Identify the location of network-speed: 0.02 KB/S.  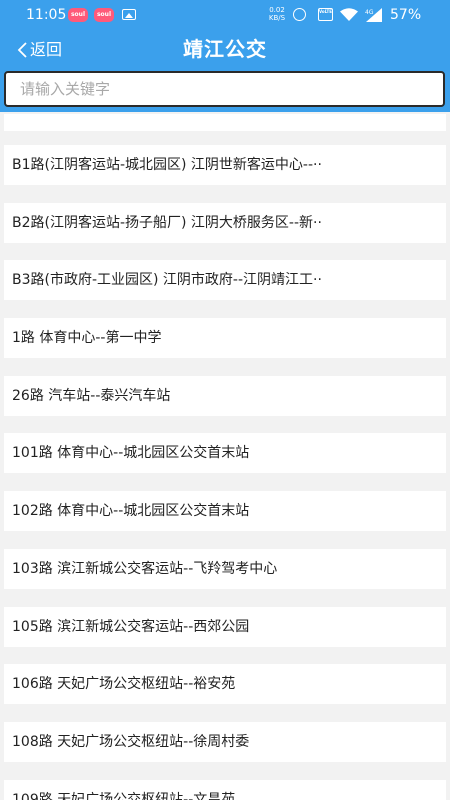
(277, 14).